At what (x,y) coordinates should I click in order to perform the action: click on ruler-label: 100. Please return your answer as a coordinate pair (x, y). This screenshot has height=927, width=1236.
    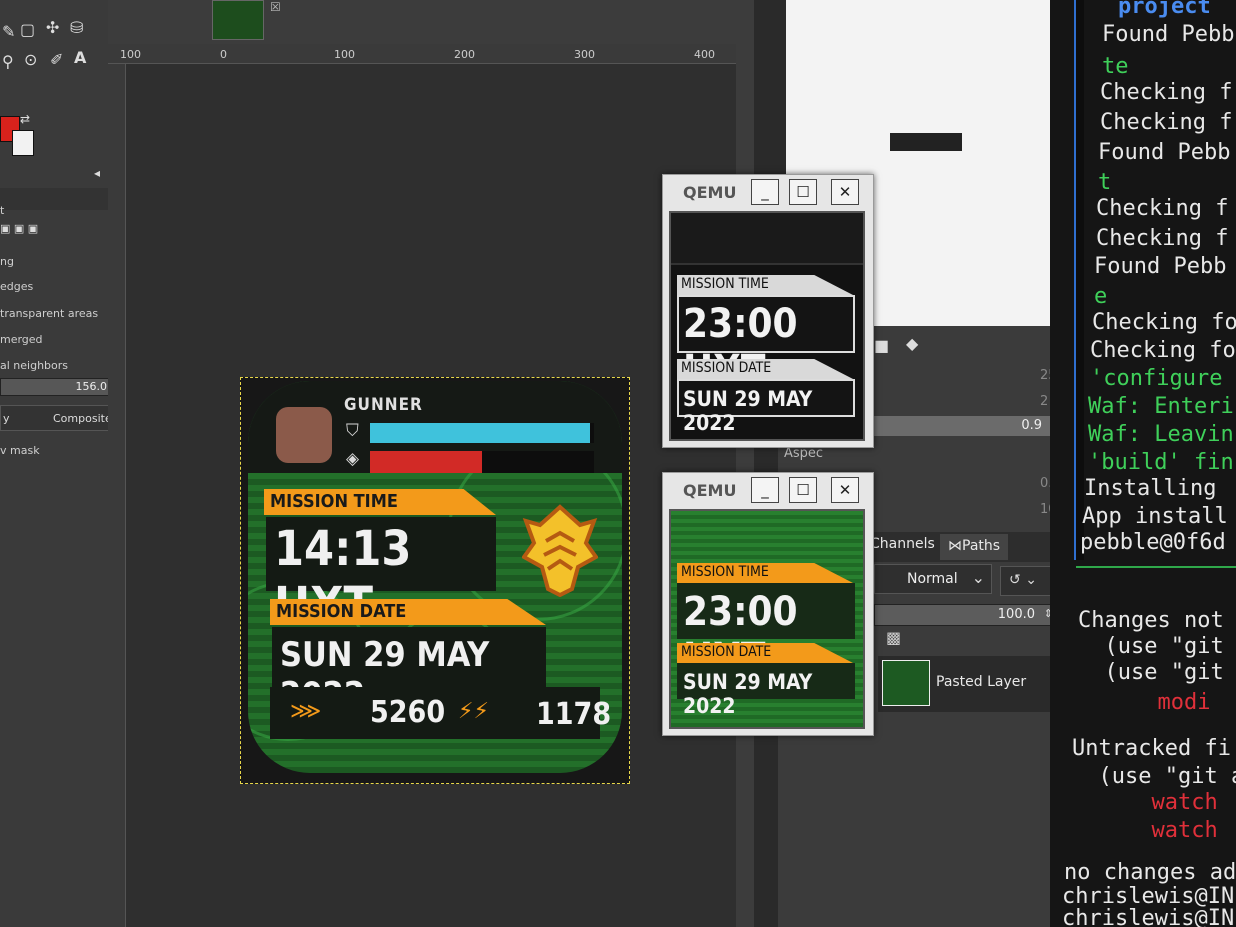
    Looking at the image, I should click on (130, 54).